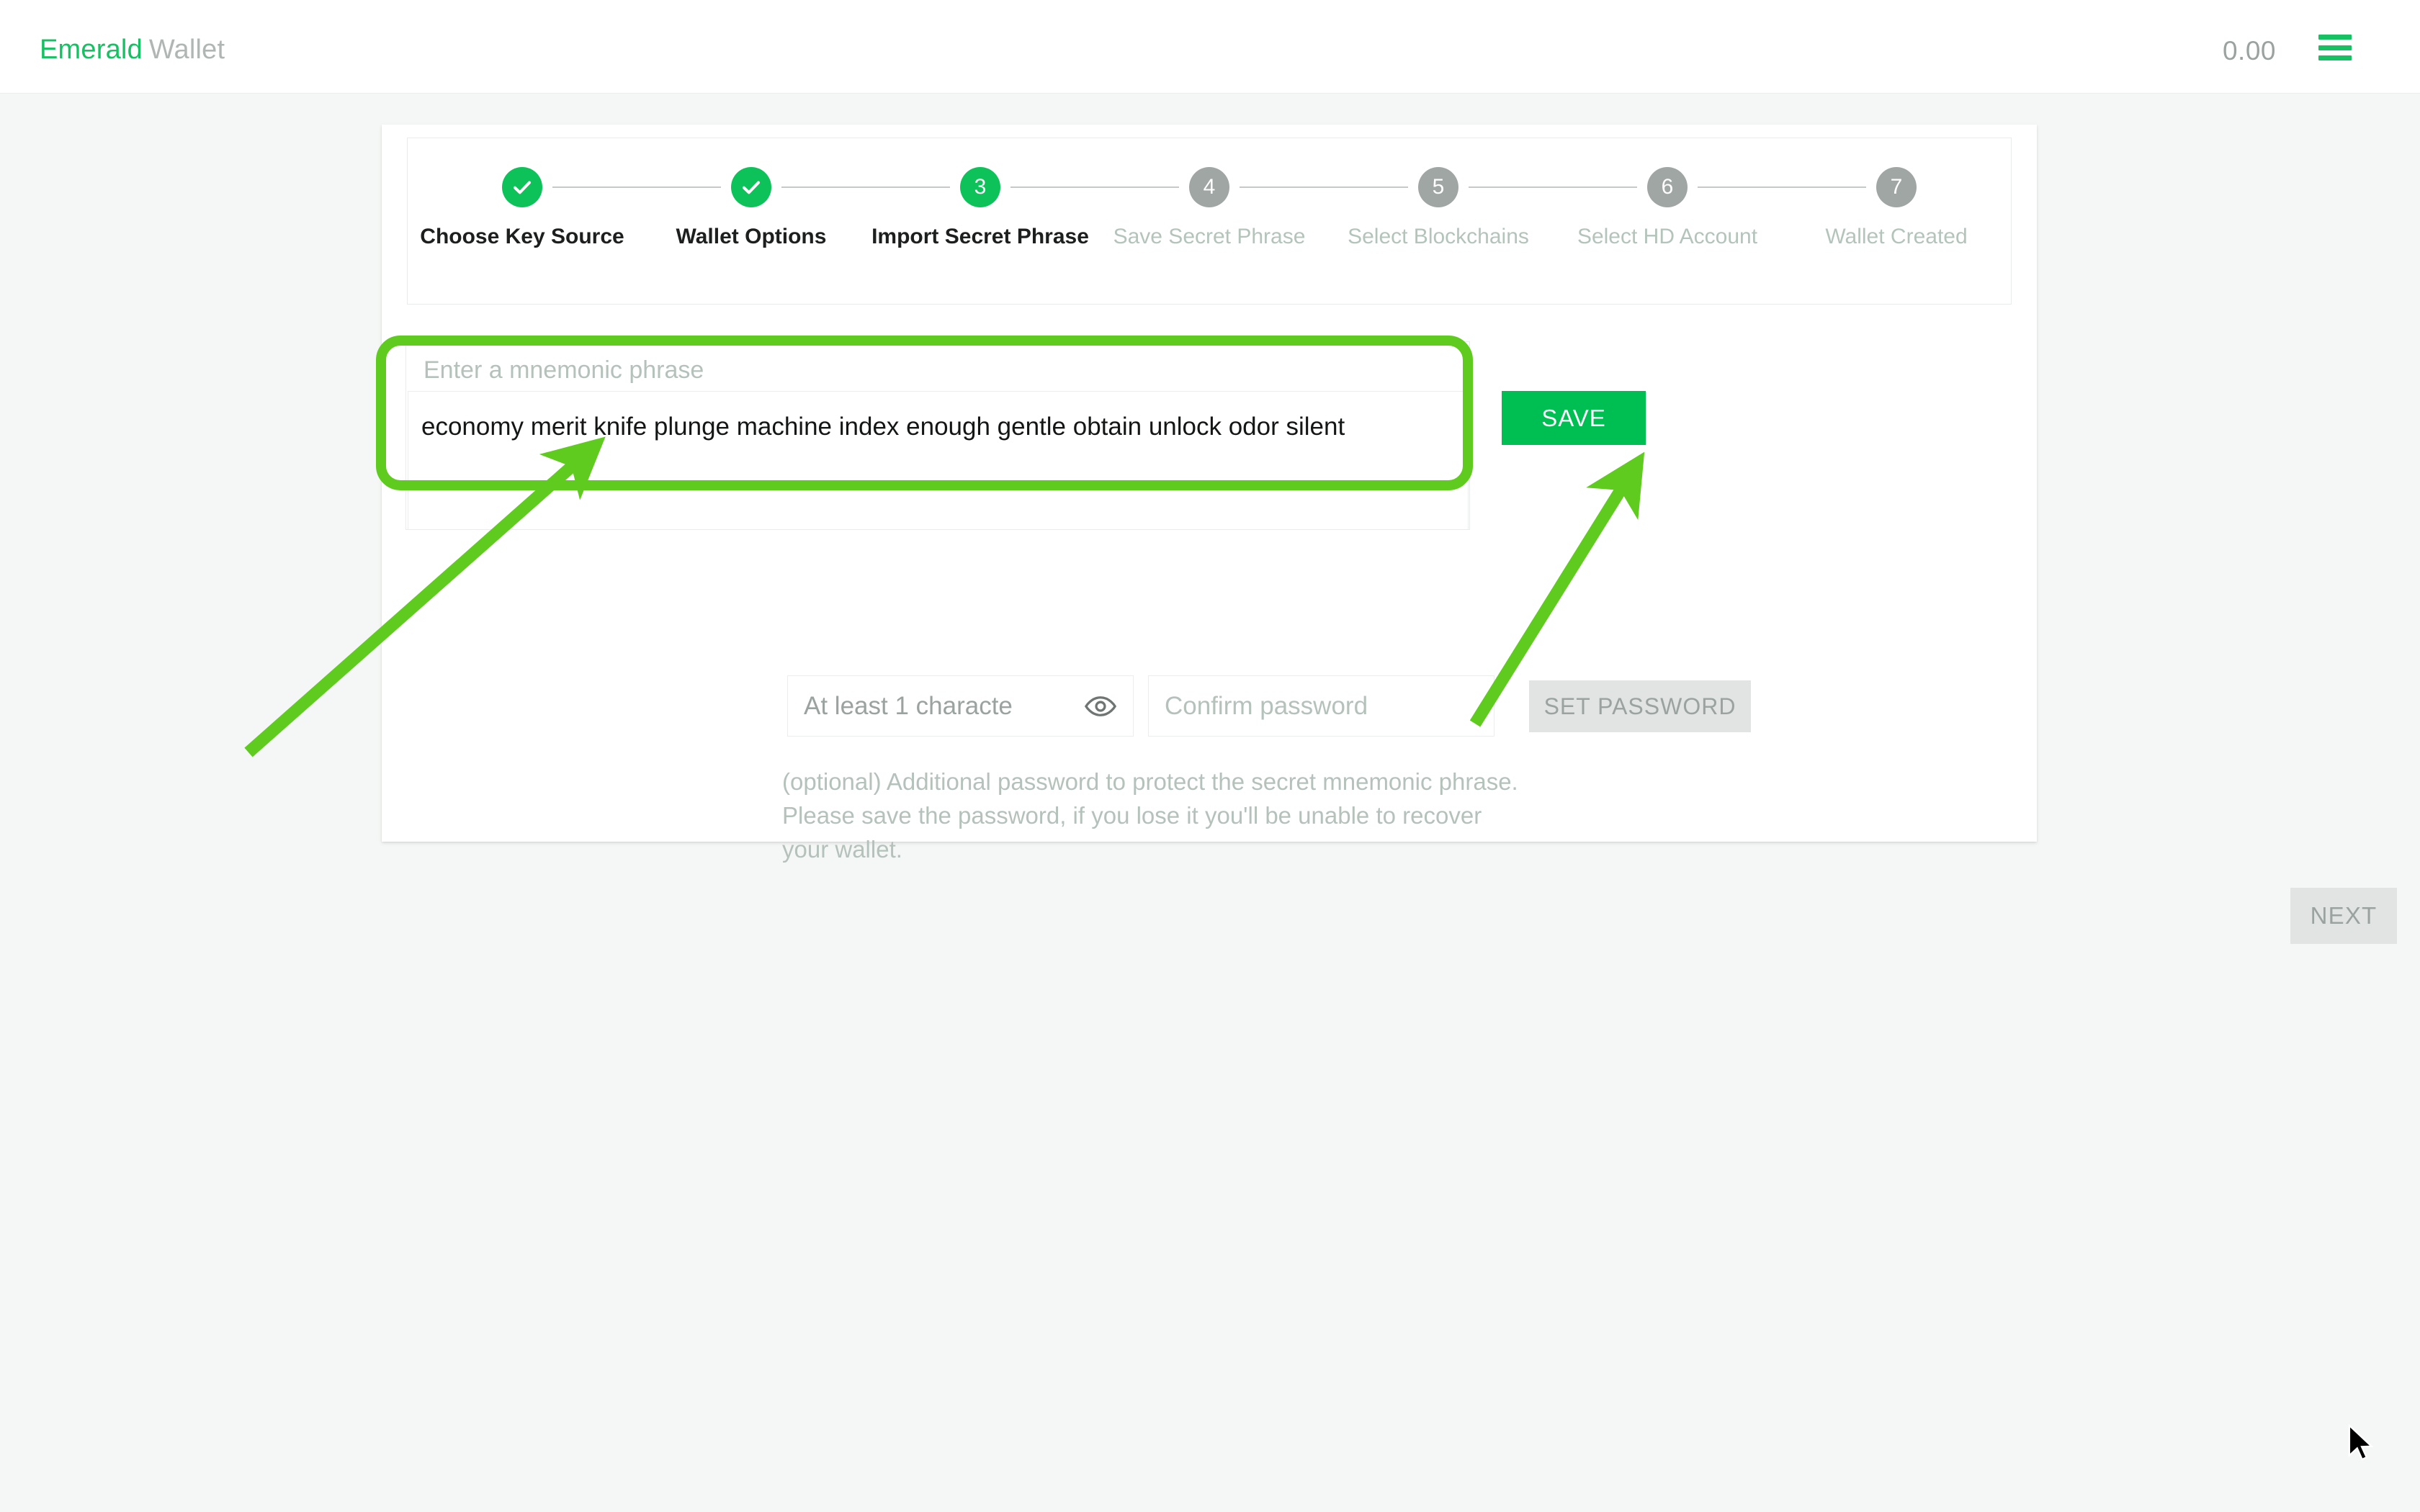 This screenshot has height=1512, width=2420. What do you see at coordinates (1438, 236) in the screenshot?
I see `stepper-label: Select Blockchains` at bounding box center [1438, 236].